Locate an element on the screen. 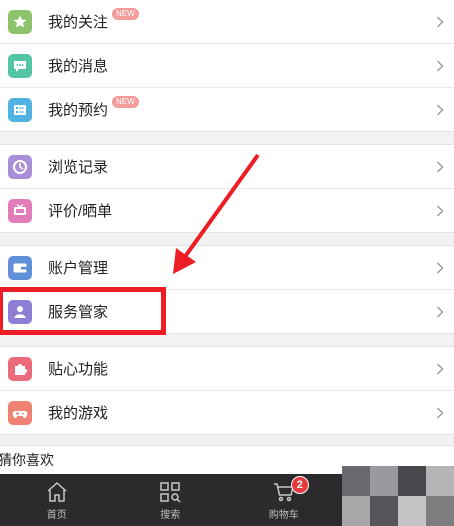 Image resolution: width=454 pixels, height=526 pixels. menu-item: 浏览记录 is located at coordinates (227, 167).